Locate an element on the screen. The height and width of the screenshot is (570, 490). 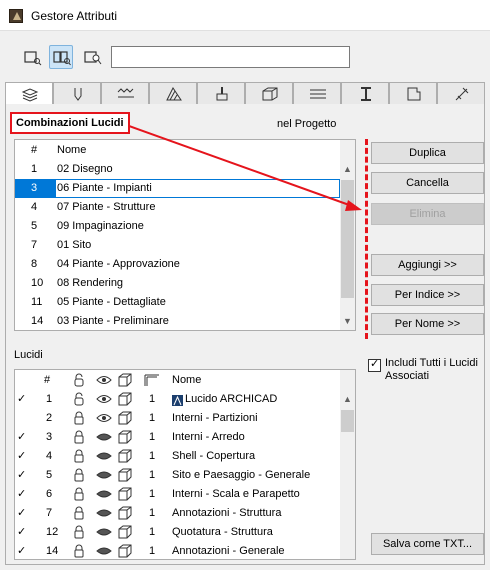
list-item: 10 08 Rendering is located at coordinates (177, 283).